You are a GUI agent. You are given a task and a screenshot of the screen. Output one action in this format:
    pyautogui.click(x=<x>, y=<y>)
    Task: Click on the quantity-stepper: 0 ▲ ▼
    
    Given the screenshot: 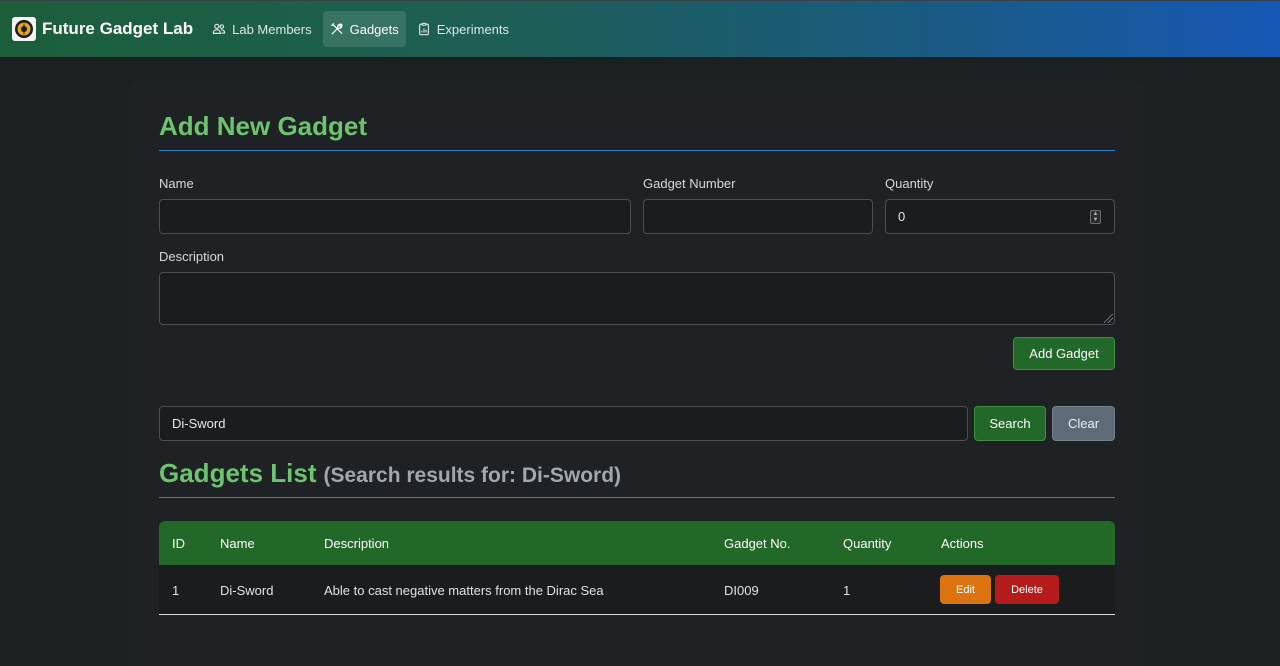 What is the action you would take?
    pyautogui.click(x=1000, y=216)
    